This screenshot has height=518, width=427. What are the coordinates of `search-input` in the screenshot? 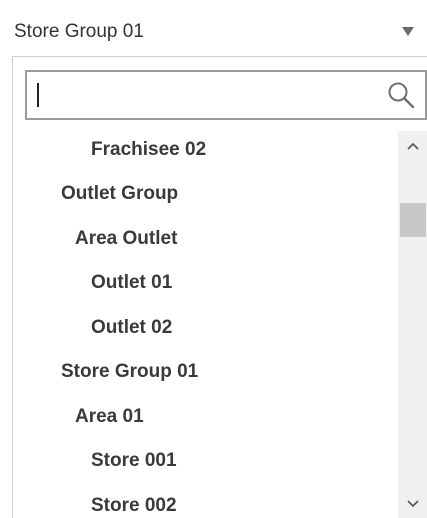 It's located at (226, 95).